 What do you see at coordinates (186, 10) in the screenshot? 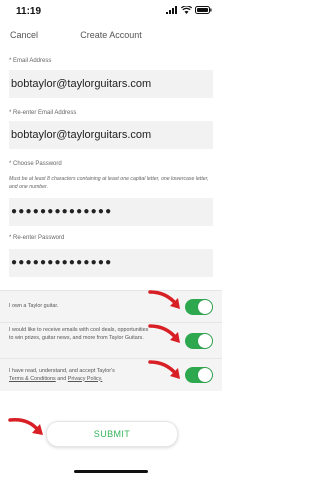
I see `wifi-icon` at bounding box center [186, 10].